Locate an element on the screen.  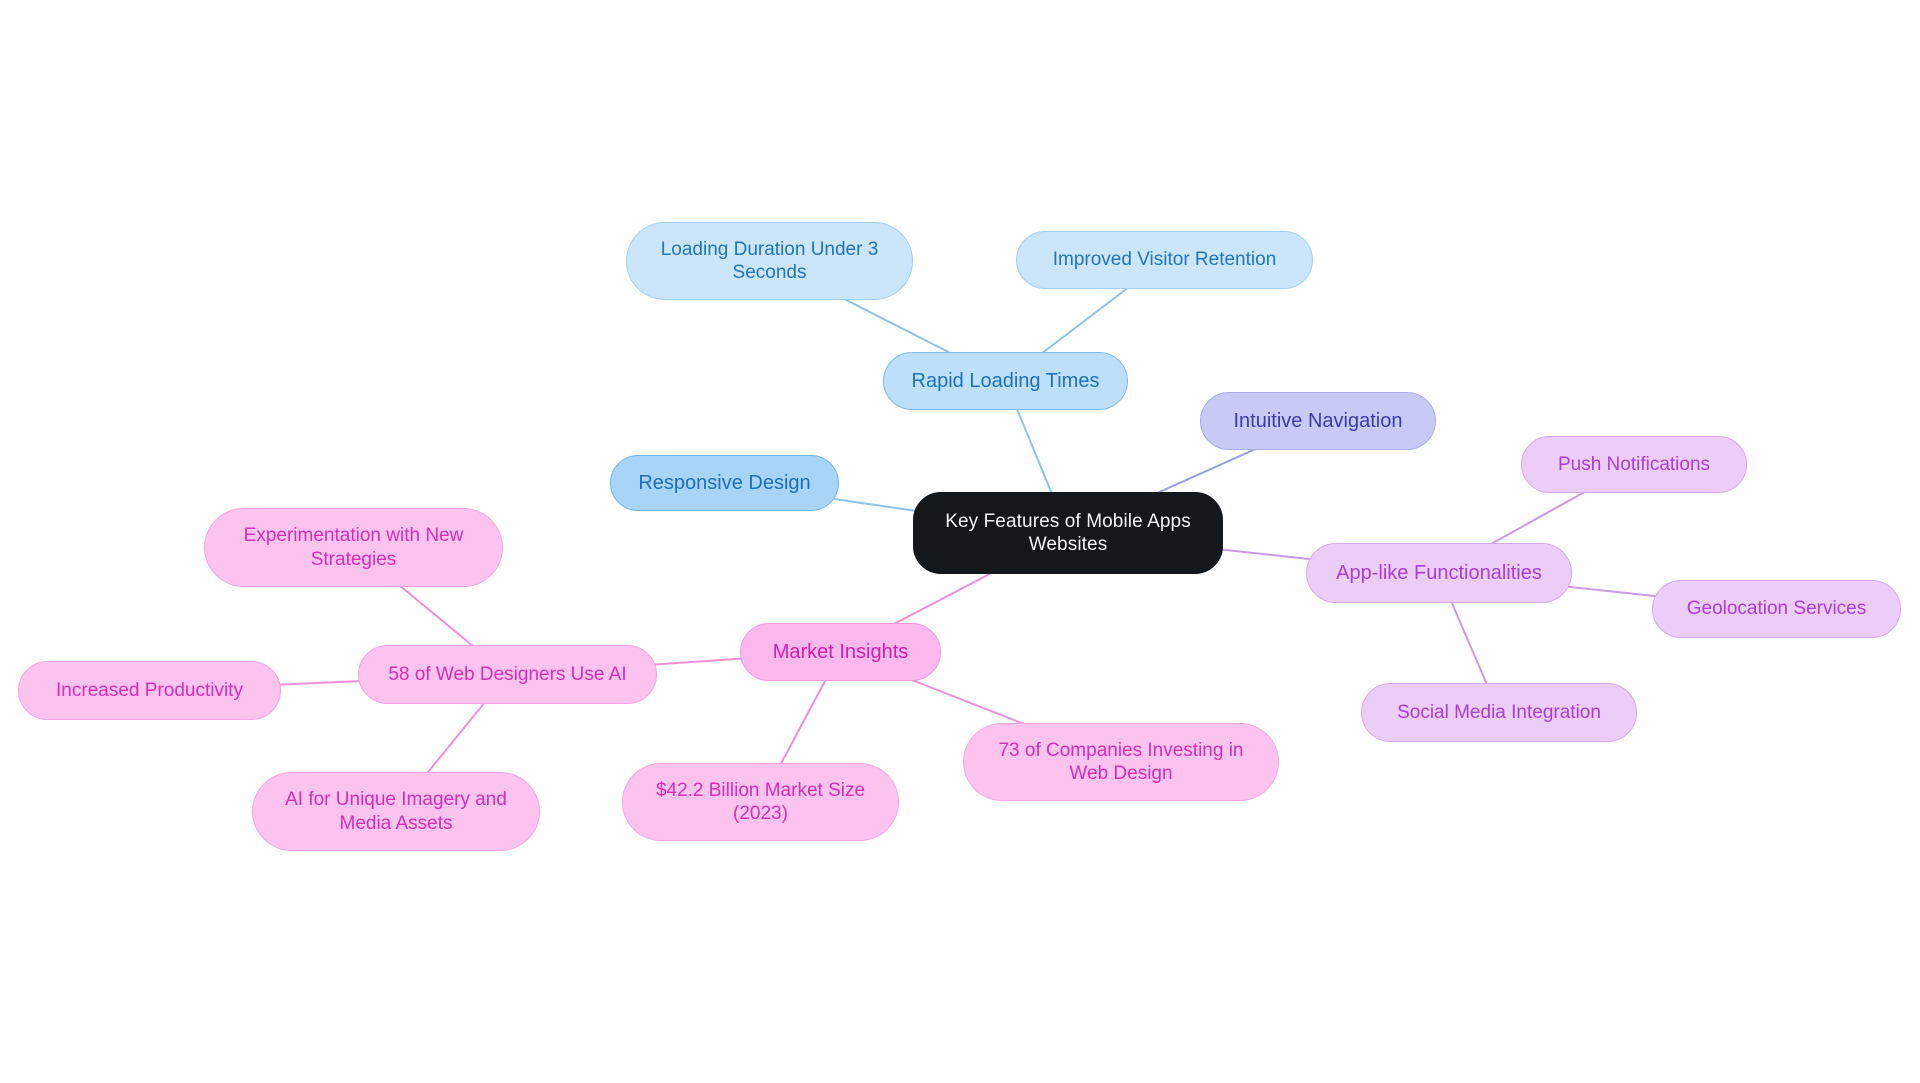
mindmap-node-label-intuit: Intuitive Navigation is located at coordinates (1318, 420).